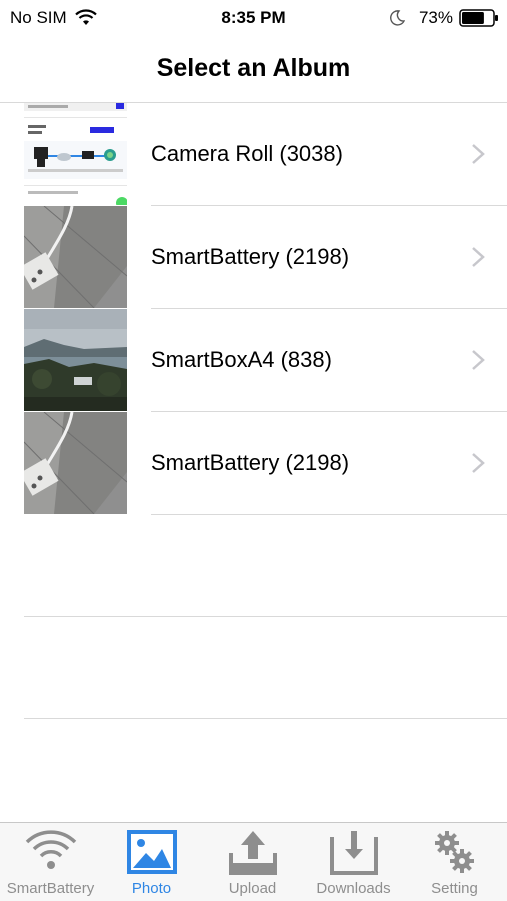 This screenshot has height=901, width=507. I want to click on tab-label: Upload, so click(252, 888).